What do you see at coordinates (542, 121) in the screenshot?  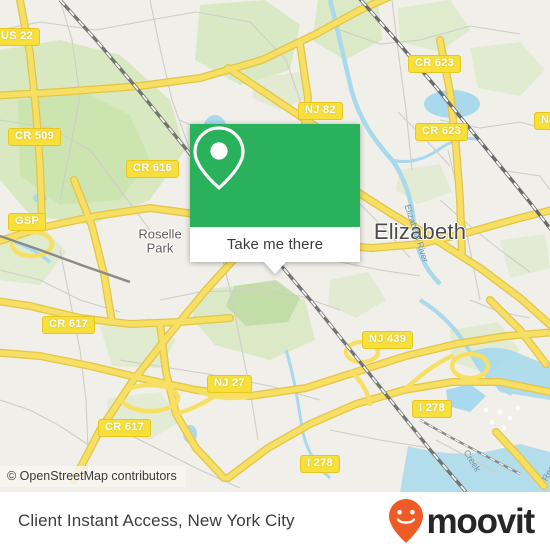 I see `road-shield-nj-edge: NJ` at bounding box center [542, 121].